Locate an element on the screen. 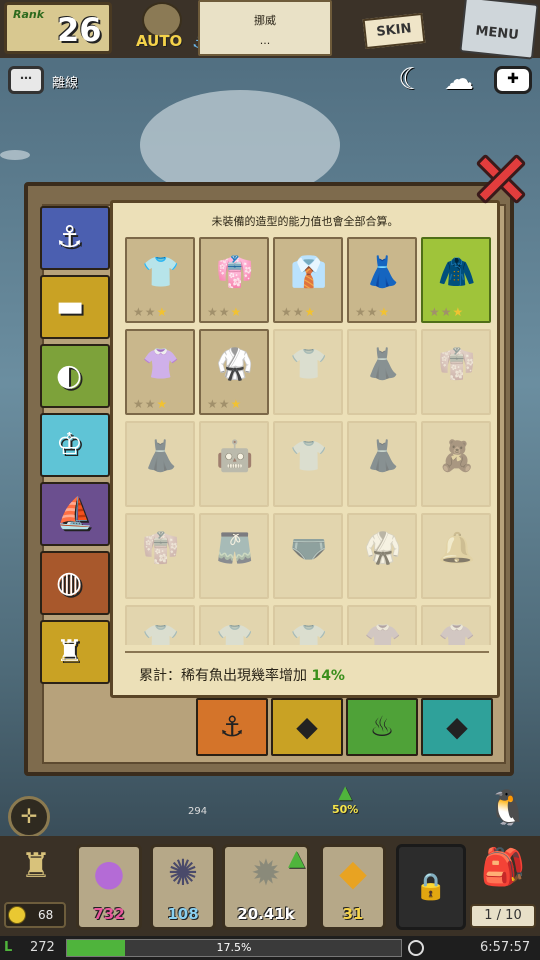  tab-rod: ⚓ is located at coordinates (75, 238).